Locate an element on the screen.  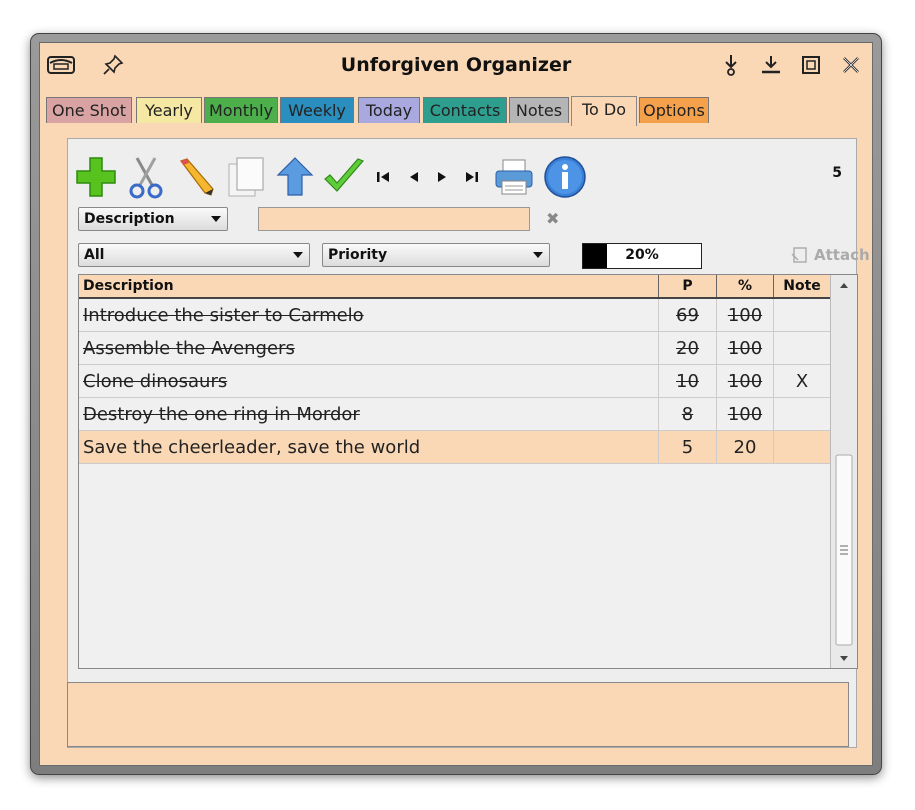
next-record-icon is located at coordinates (442, 177).